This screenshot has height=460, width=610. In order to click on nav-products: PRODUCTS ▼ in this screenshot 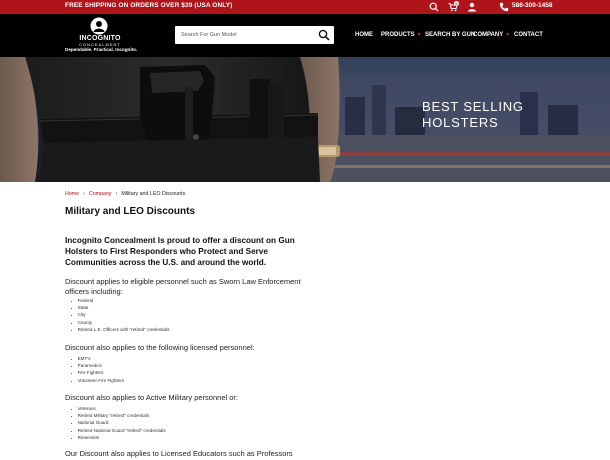, I will do `click(401, 35)`.